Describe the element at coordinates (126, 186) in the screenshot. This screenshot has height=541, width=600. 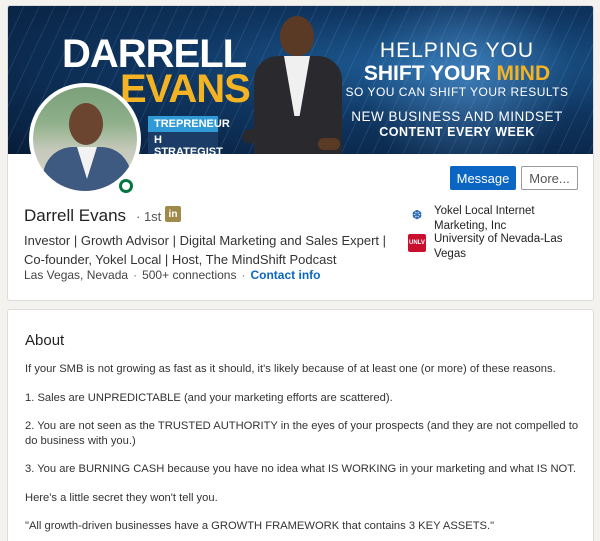
I see `online-status-icon` at that location.